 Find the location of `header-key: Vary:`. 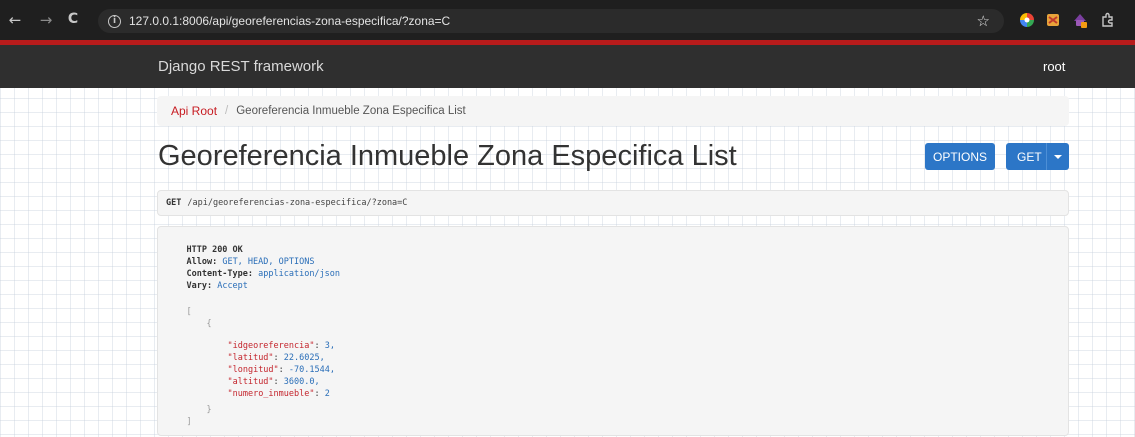

header-key: Vary: is located at coordinates (199, 286).